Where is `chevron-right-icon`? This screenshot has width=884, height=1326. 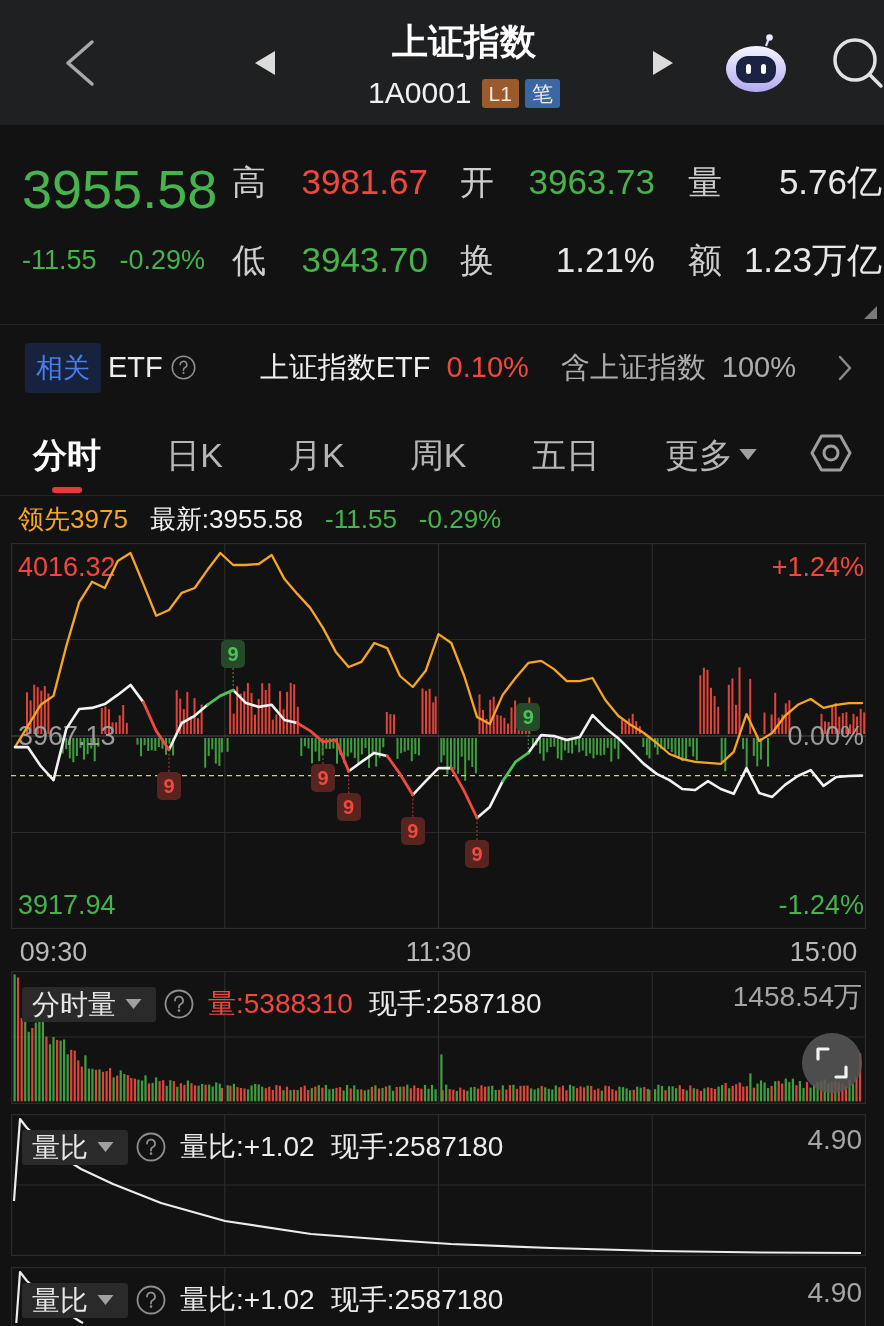 chevron-right-icon is located at coordinates (845, 367).